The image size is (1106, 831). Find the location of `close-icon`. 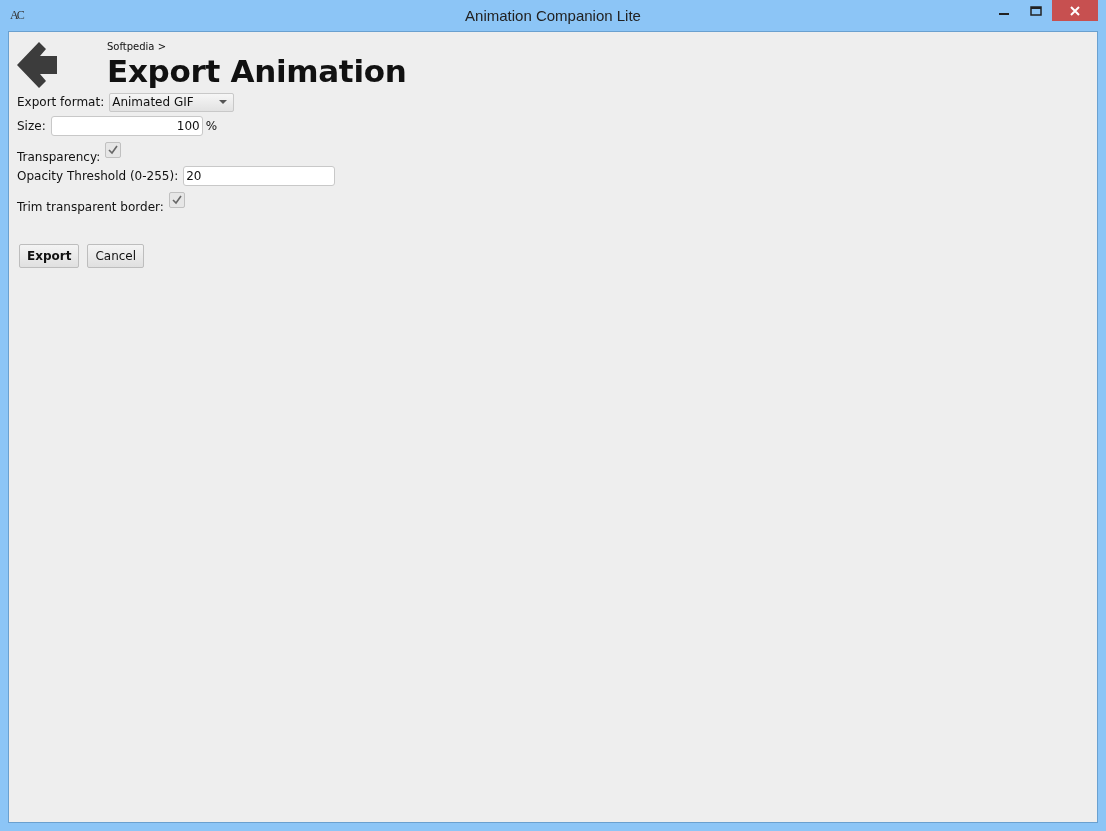

close-icon is located at coordinates (1075, 10).